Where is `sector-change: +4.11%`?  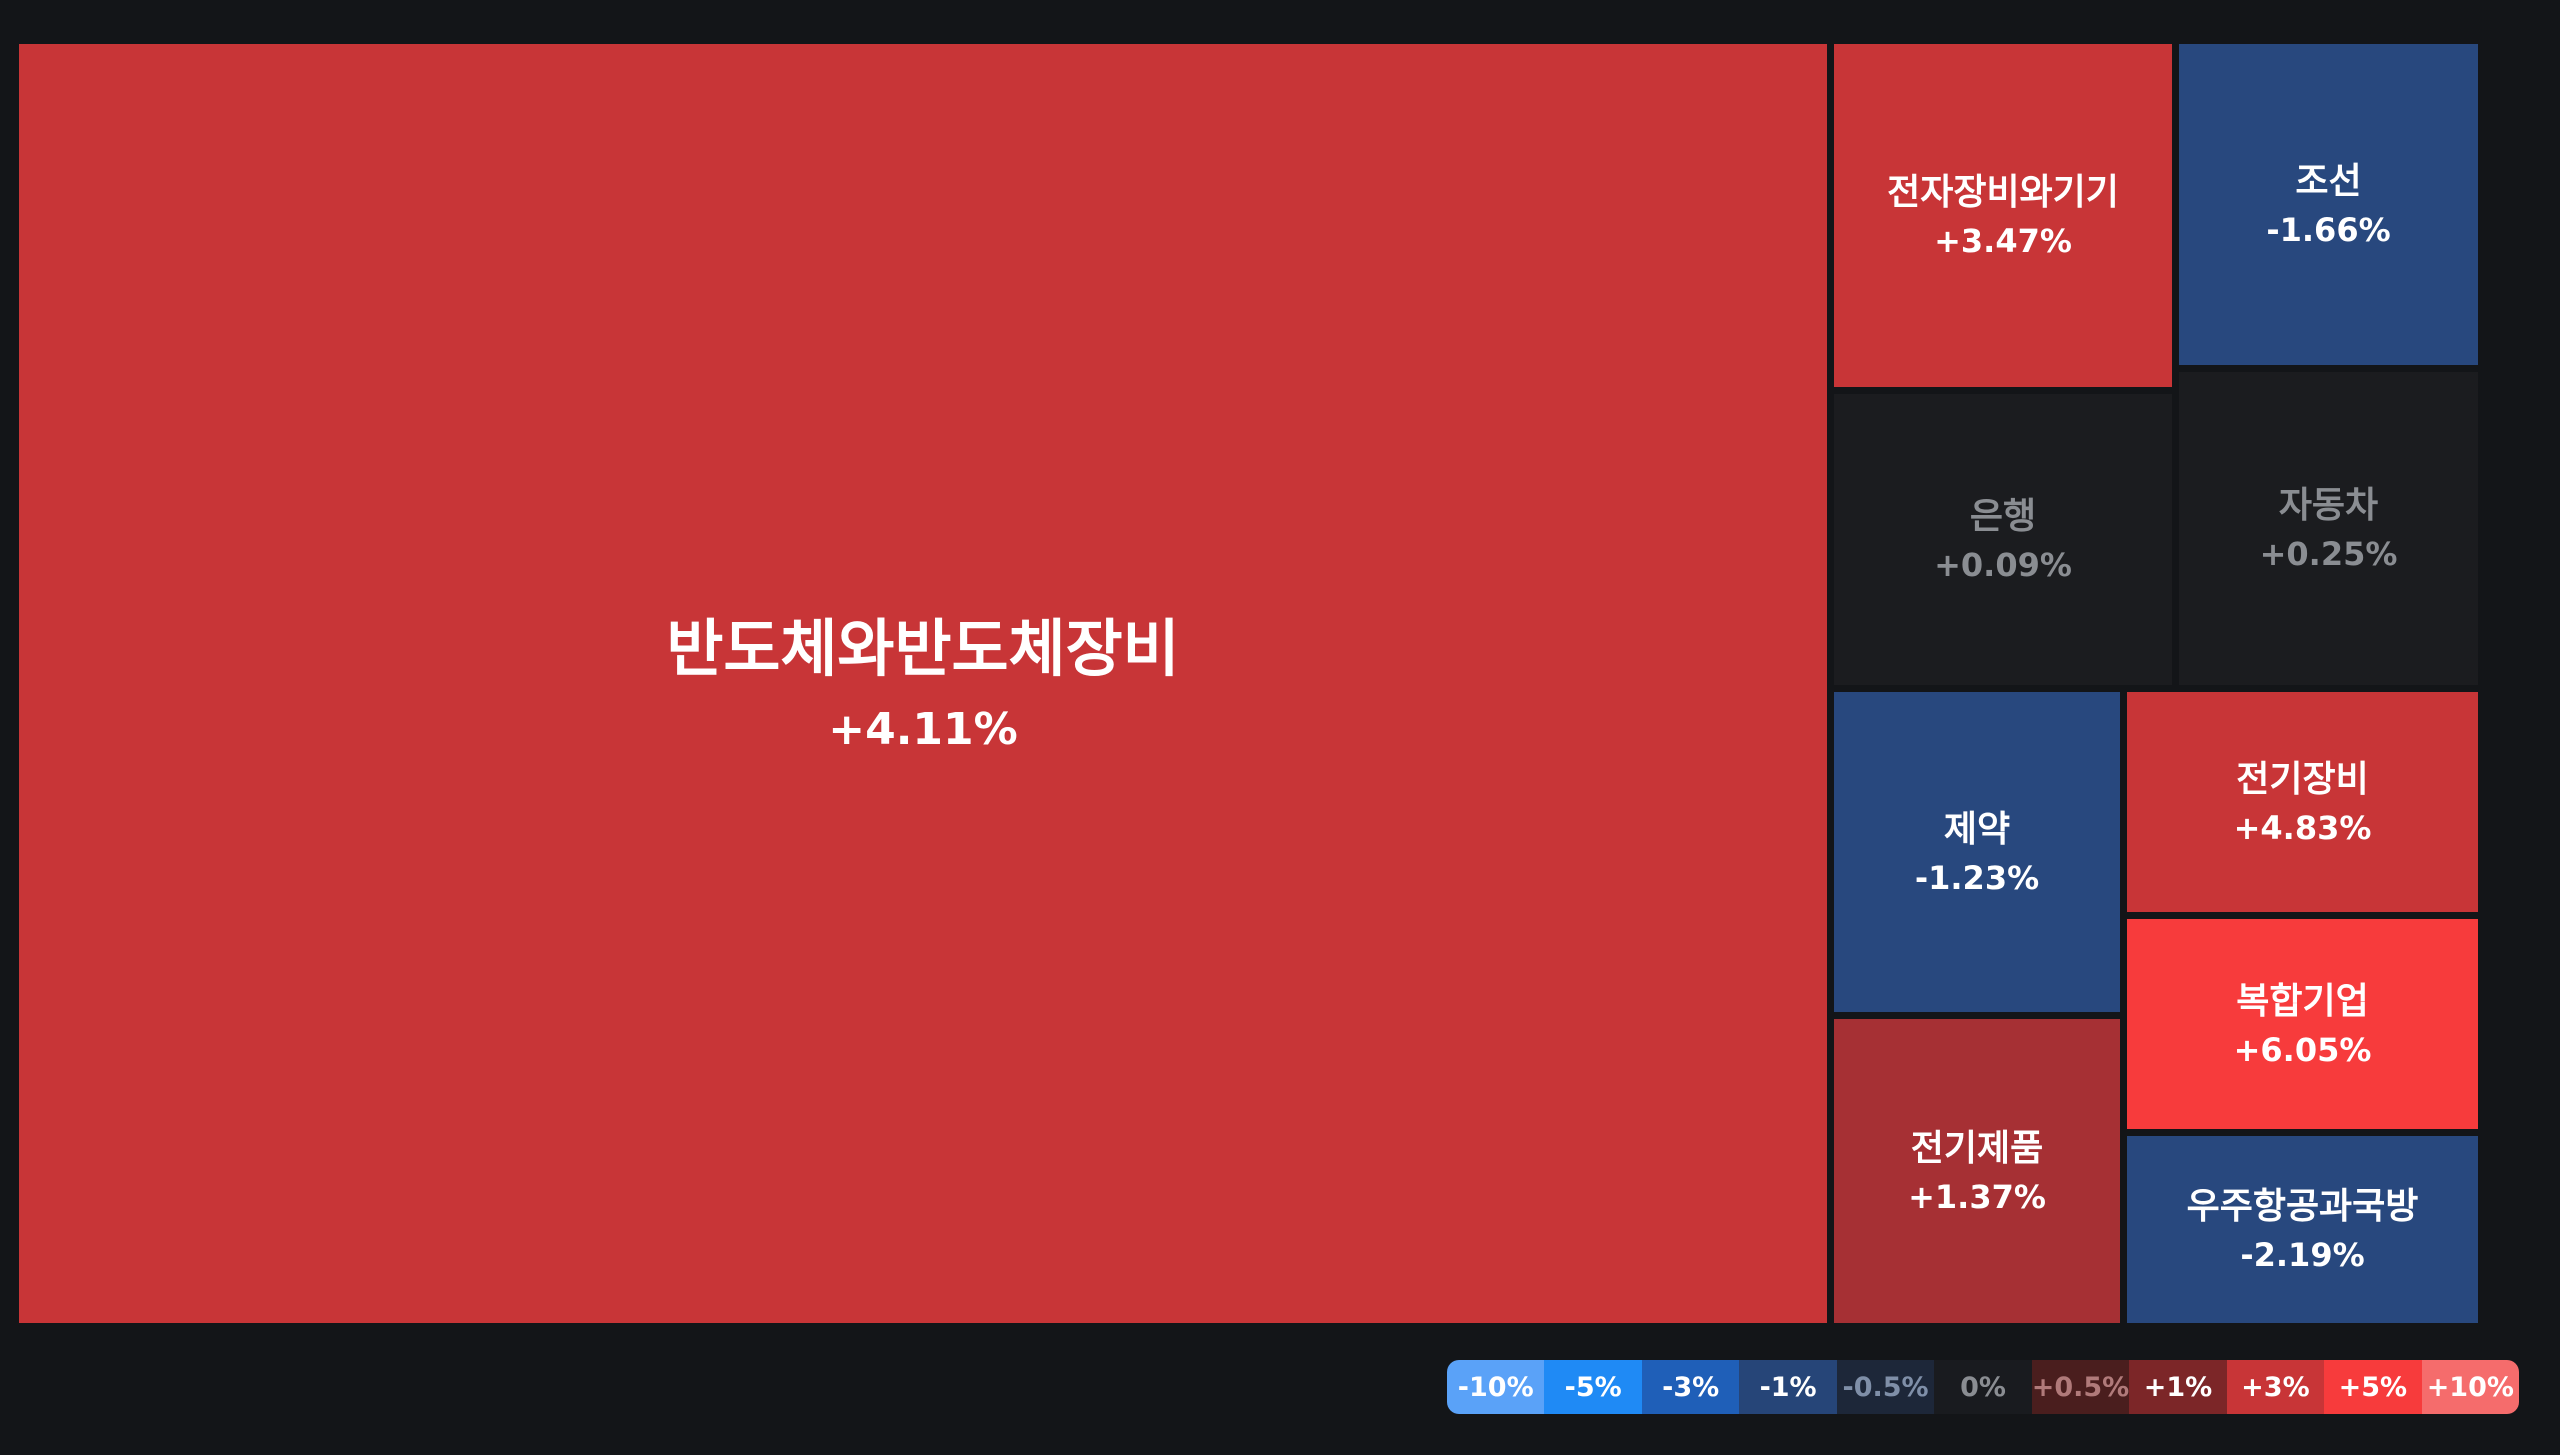 sector-change: +4.11% is located at coordinates (923, 729).